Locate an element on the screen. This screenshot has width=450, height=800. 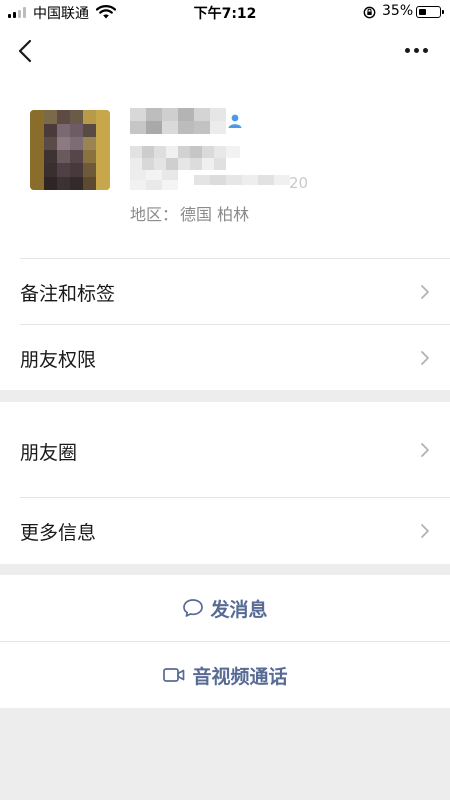
info-line-redacted is located at coordinates (210, 180).